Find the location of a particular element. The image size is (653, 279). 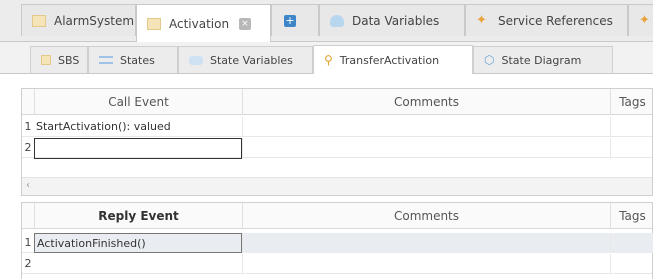

table-row: 1 ActivationFinished() is located at coordinates (337, 243).